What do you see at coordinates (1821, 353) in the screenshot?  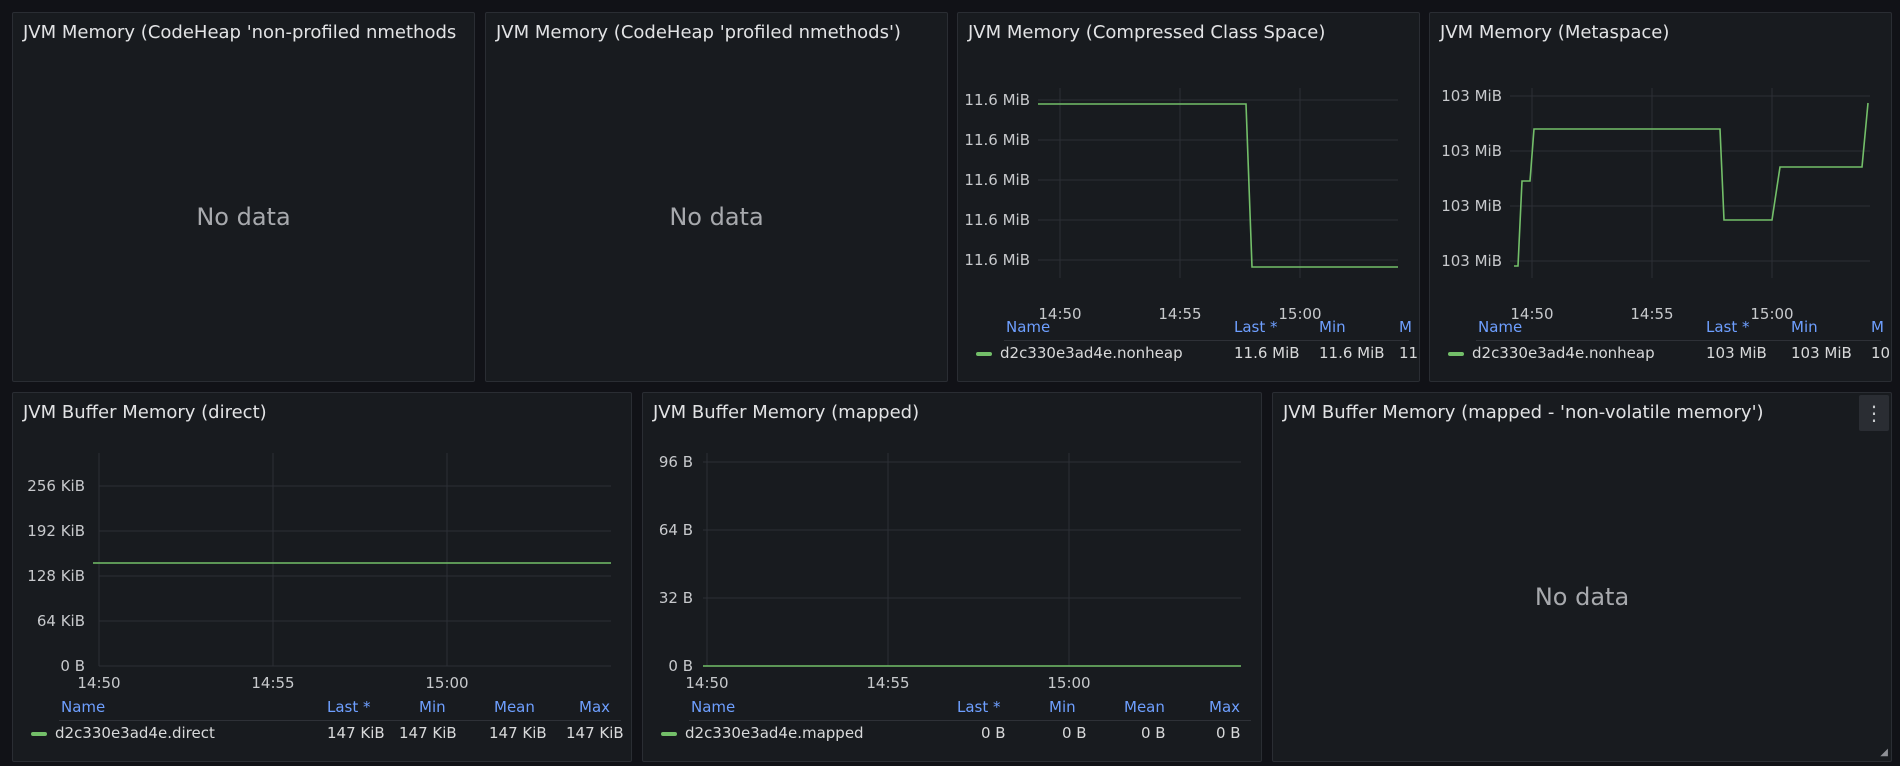 I see `legend-min-value: 103 MiB` at bounding box center [1821, 353].